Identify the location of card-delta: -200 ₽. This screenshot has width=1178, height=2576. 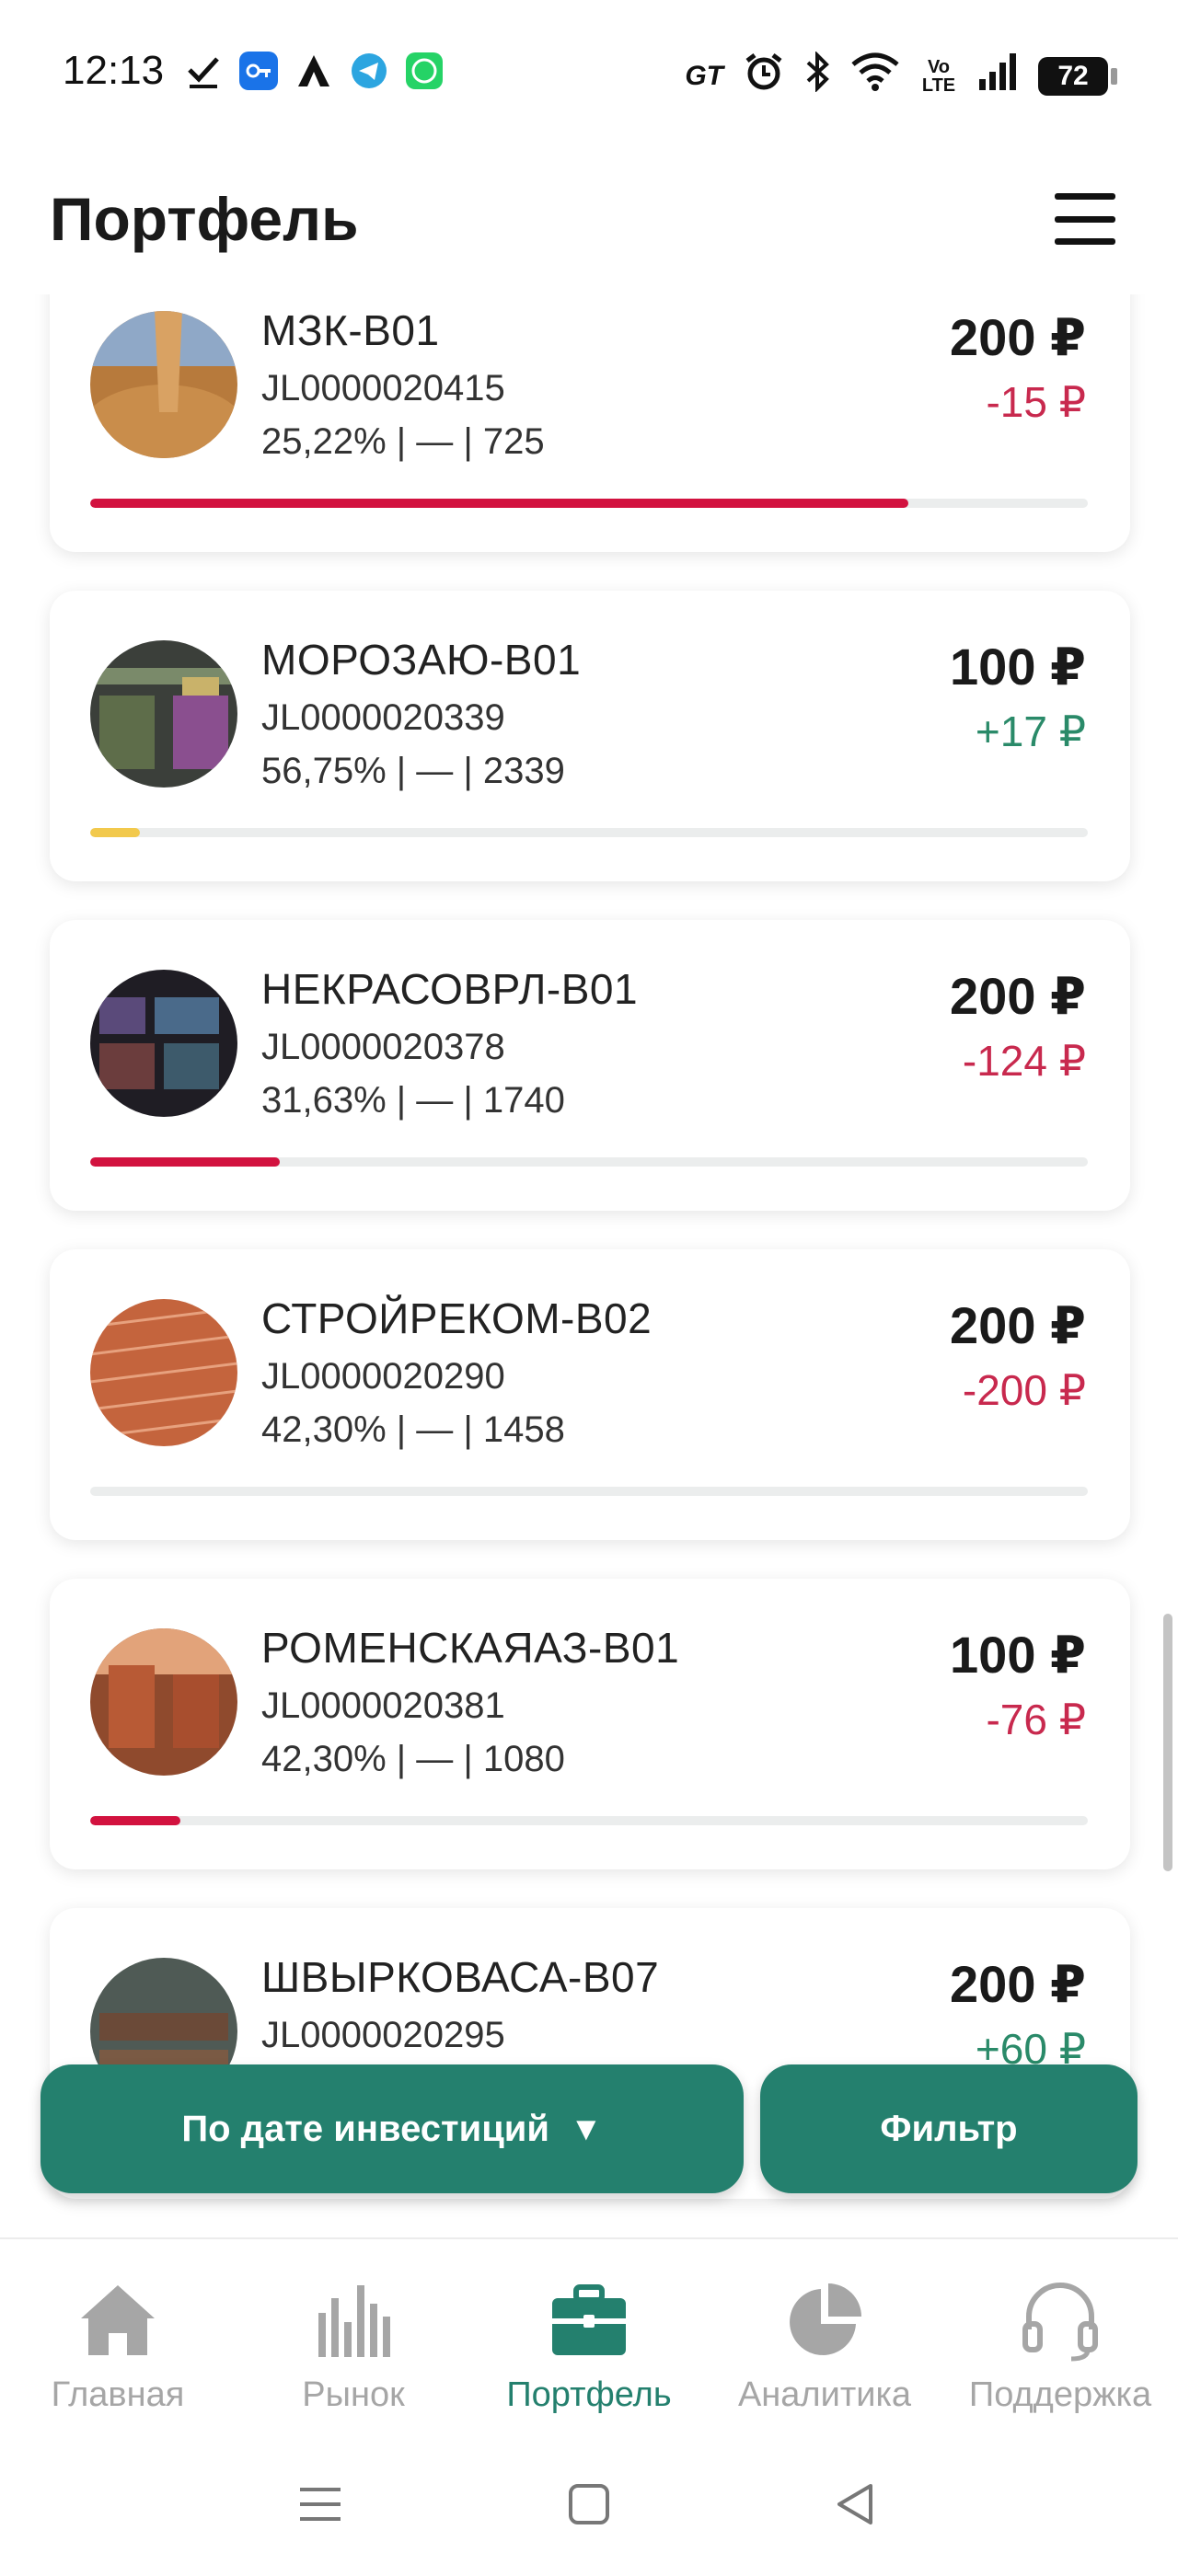
(1024, 1390).